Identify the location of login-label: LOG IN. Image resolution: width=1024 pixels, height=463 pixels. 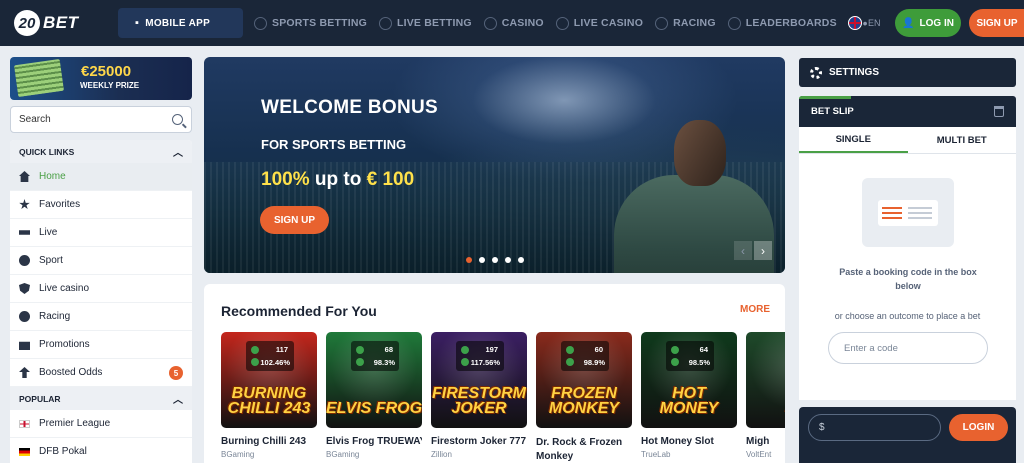
(936, 23).